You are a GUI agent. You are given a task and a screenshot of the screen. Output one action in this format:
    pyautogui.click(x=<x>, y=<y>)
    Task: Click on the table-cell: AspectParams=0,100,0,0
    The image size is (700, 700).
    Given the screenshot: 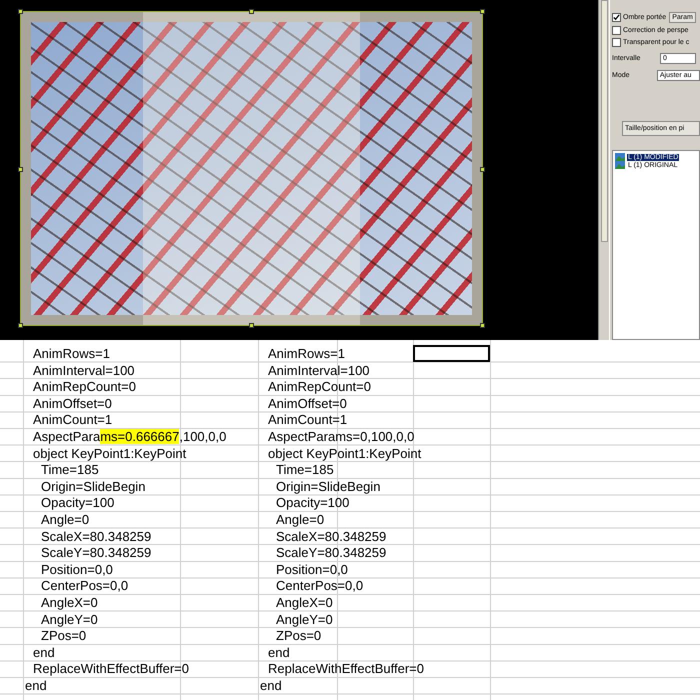 What is the action you would take?
    pyautogui.click(x=341, y=436)
    